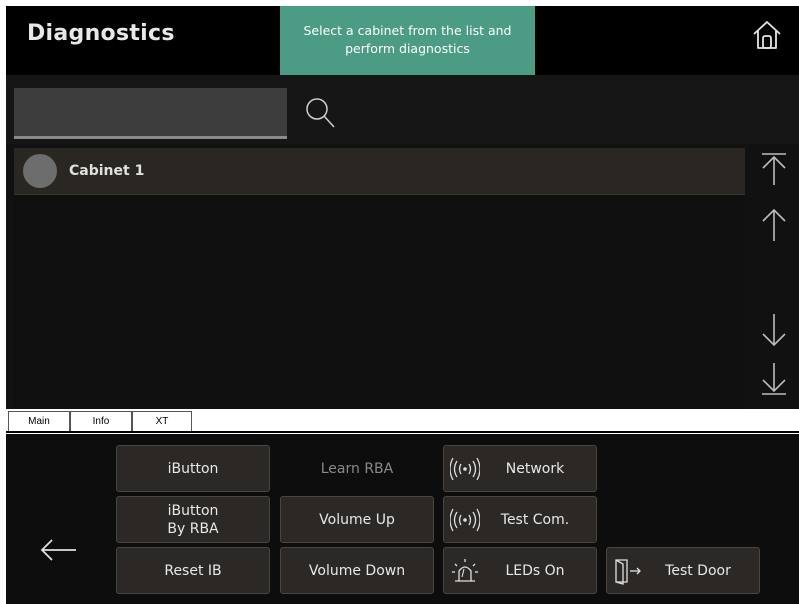 The image size is (799, 604). I want to click on ibutton-by-rba-button: iButton By RBA, so click(193, 519).